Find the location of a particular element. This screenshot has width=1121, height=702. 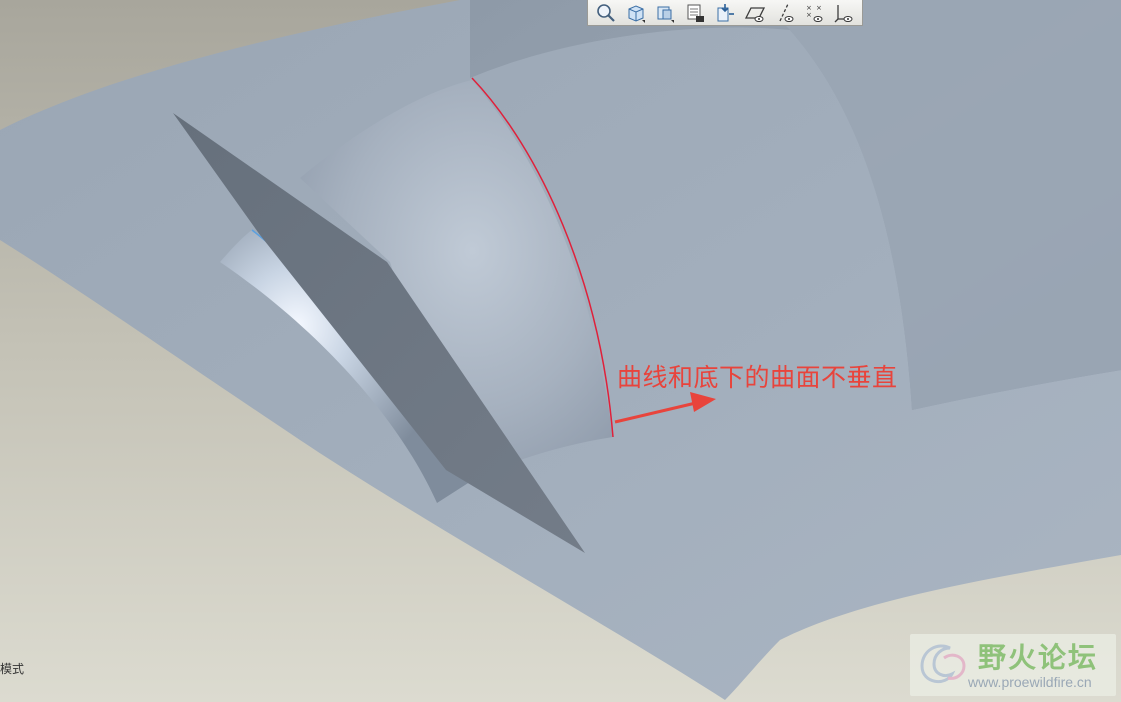

view-cube-button is located at coordinates (636, 13).